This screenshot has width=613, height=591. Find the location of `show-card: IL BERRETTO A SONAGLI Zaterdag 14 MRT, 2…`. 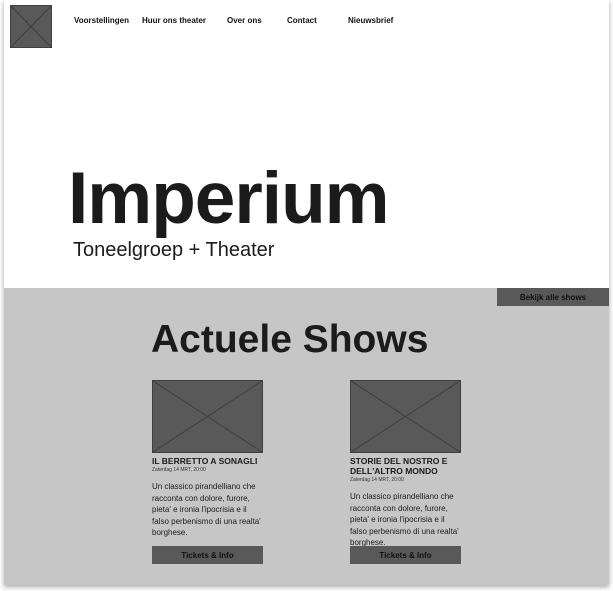

show-card: IL BERRETTO A SONAGLI Zaterdag 14 MRT, 2… is located at coordinates (208, 472).